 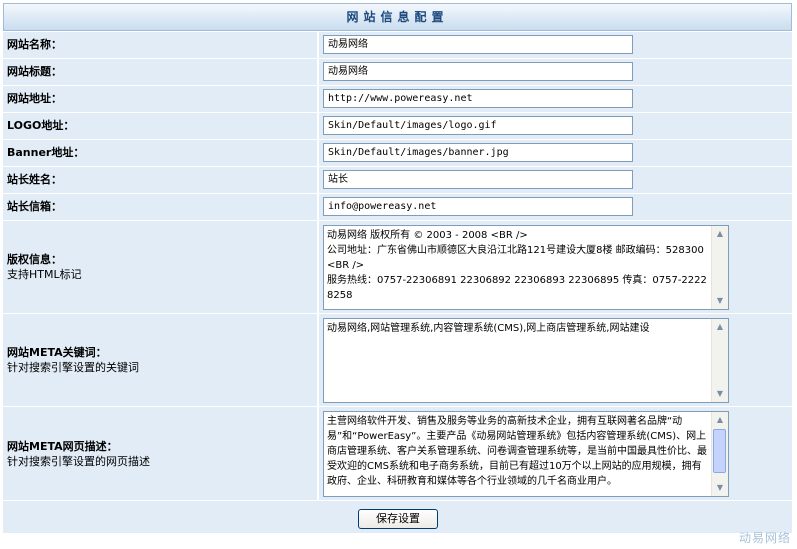 I want to click on webmaster-name-row: 站长姓名： 站长, so click(x=397, y=180).